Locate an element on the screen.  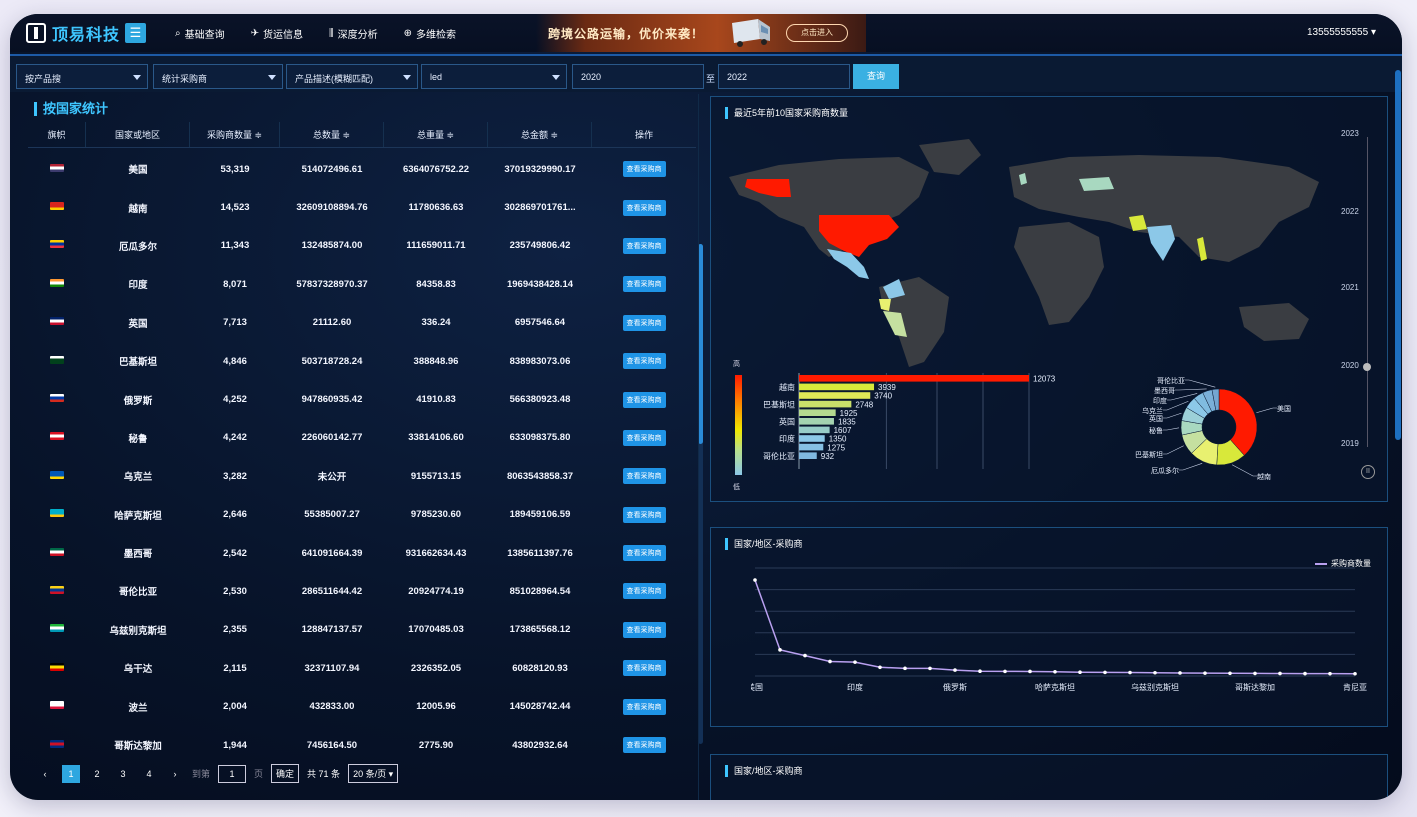
keyword-input: led is located at coordinates (494, 76).